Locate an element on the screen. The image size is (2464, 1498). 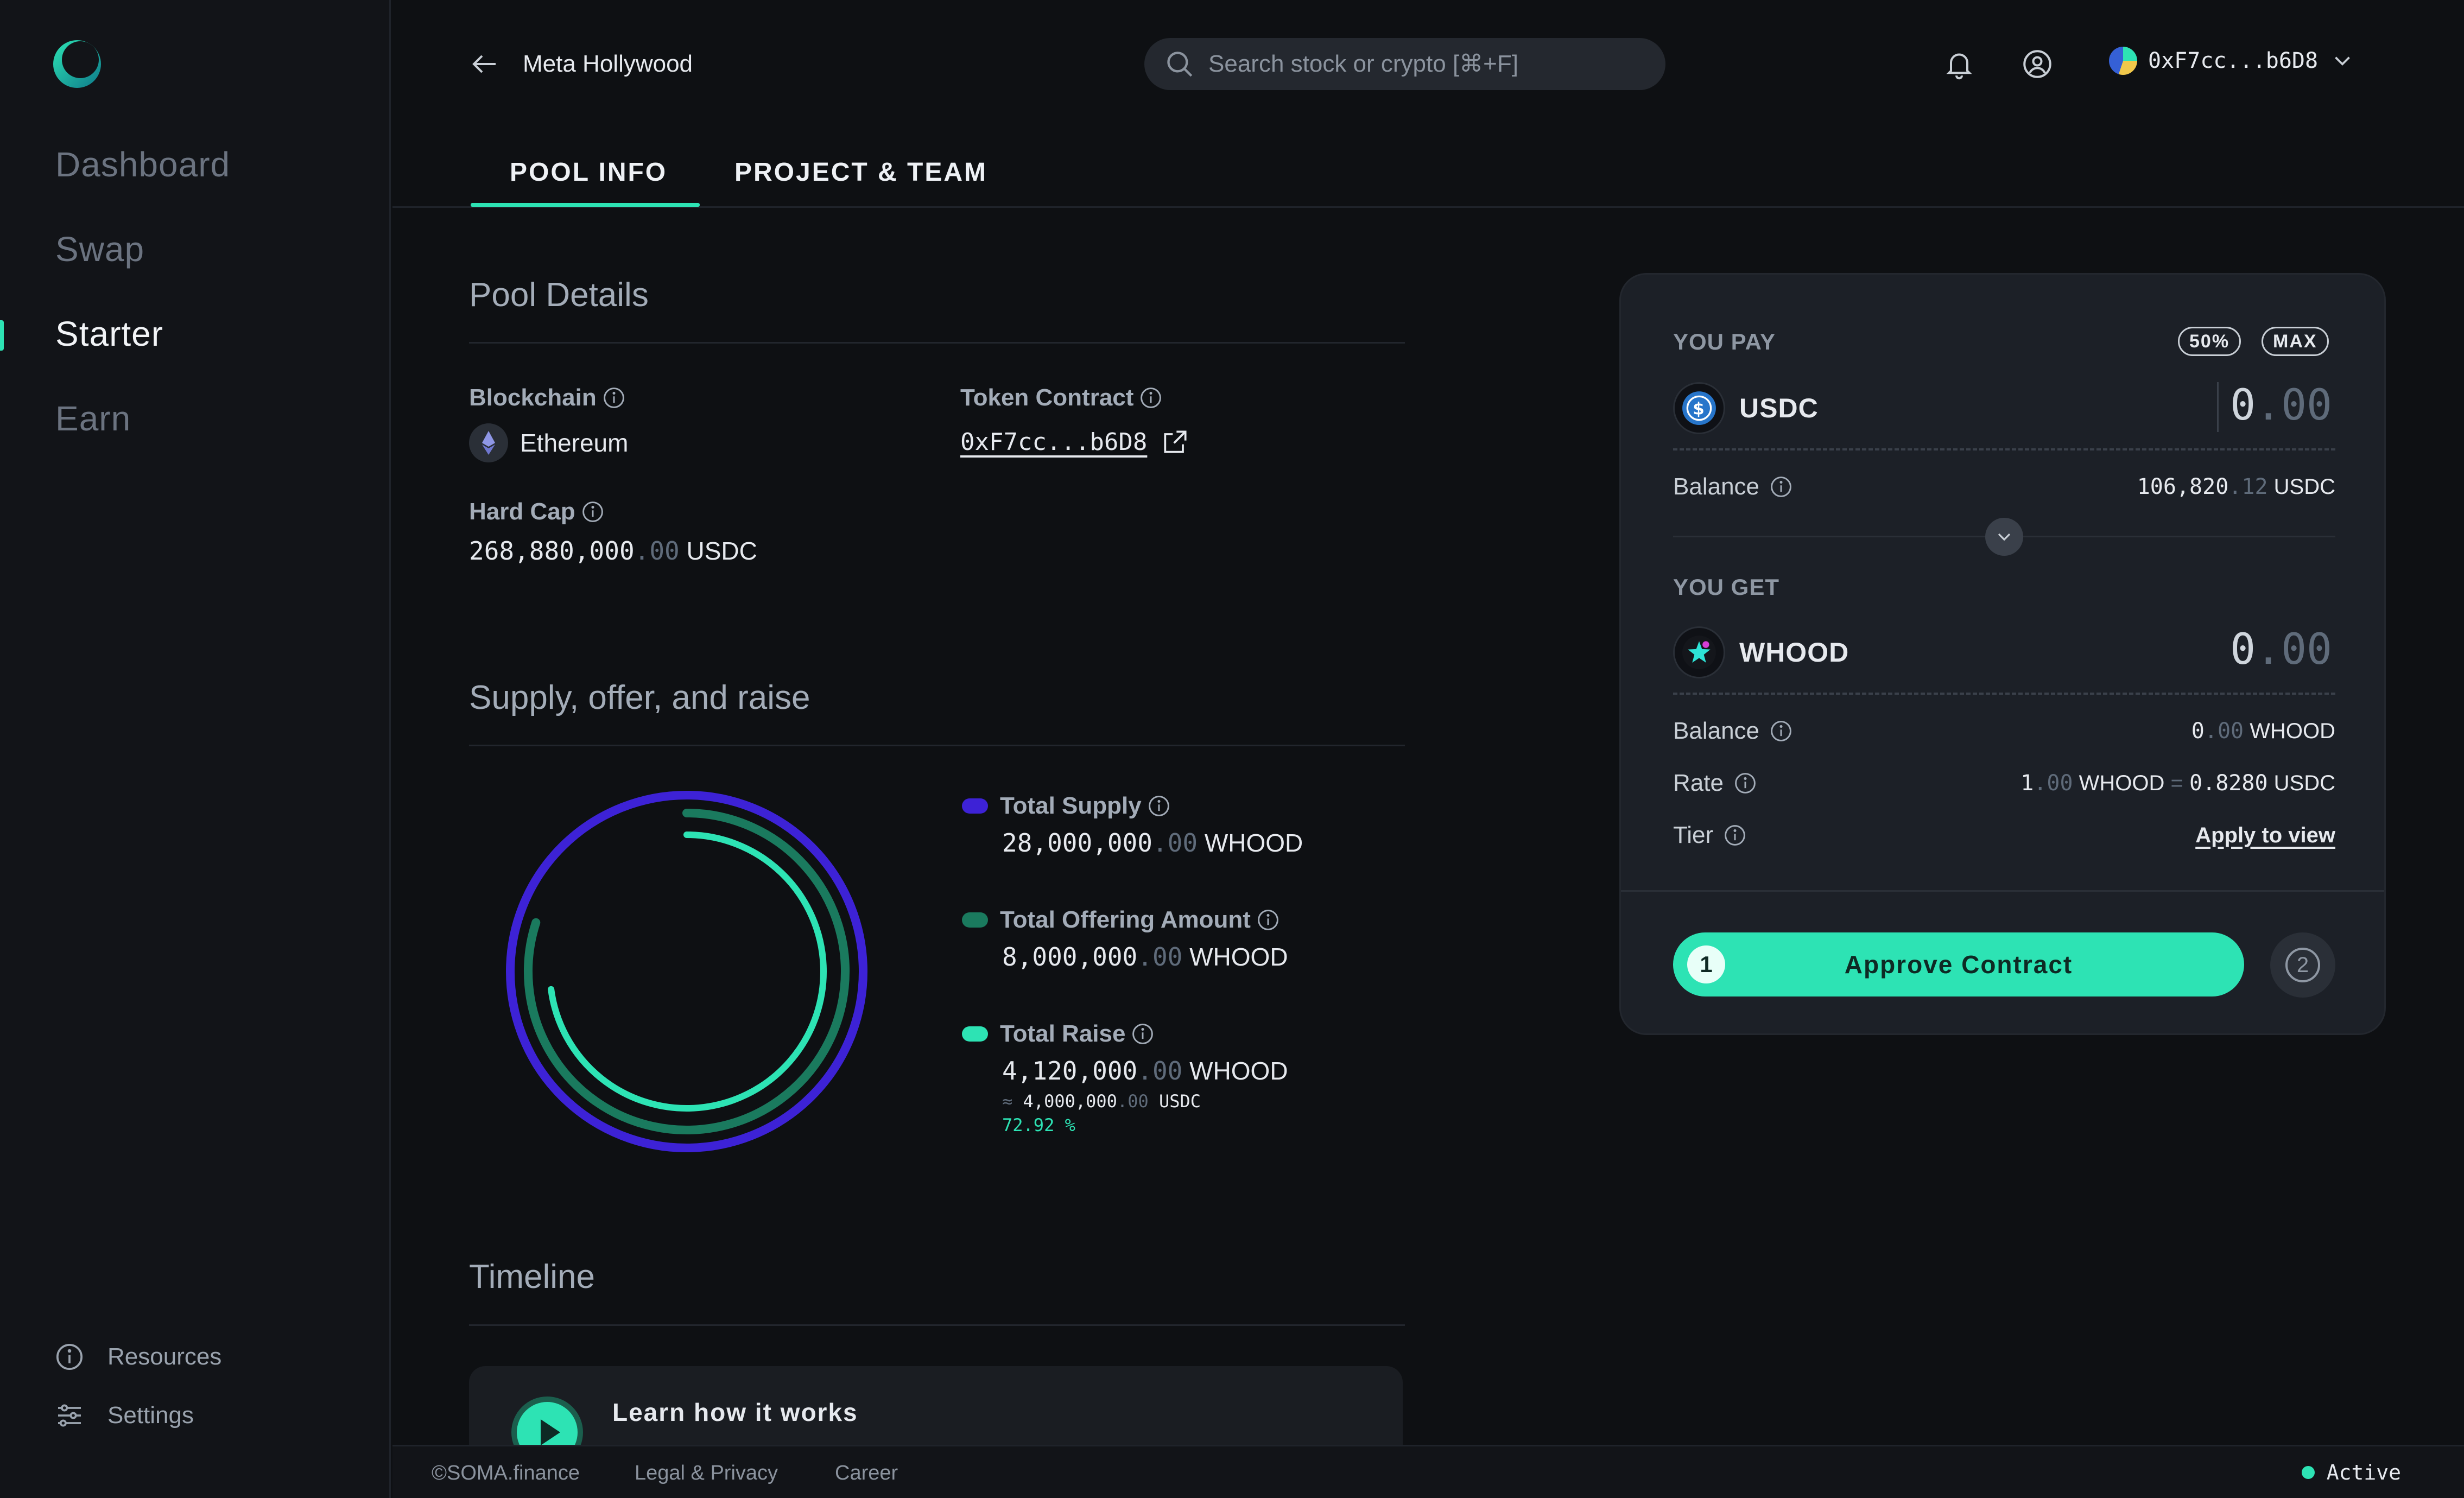
you-get-label: YOU GET is located at coordinates (1726, 587).